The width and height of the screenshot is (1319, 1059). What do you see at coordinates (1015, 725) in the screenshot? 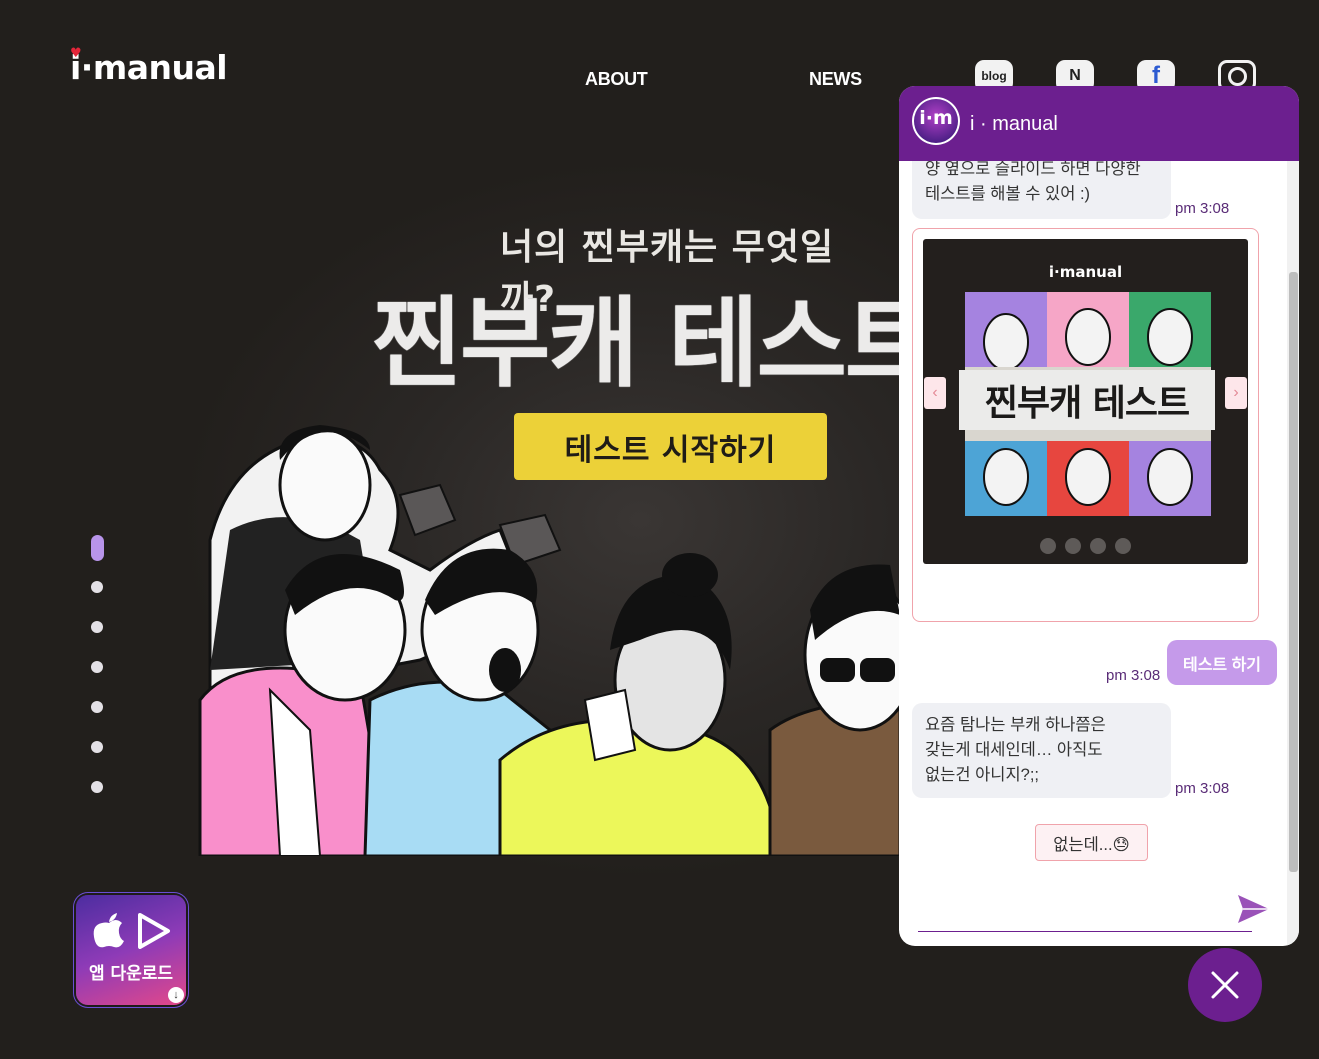
I see `bot-message-line: 요즘 탐나는 부캐 하나쯤은` at bounding box center [1015, 725].